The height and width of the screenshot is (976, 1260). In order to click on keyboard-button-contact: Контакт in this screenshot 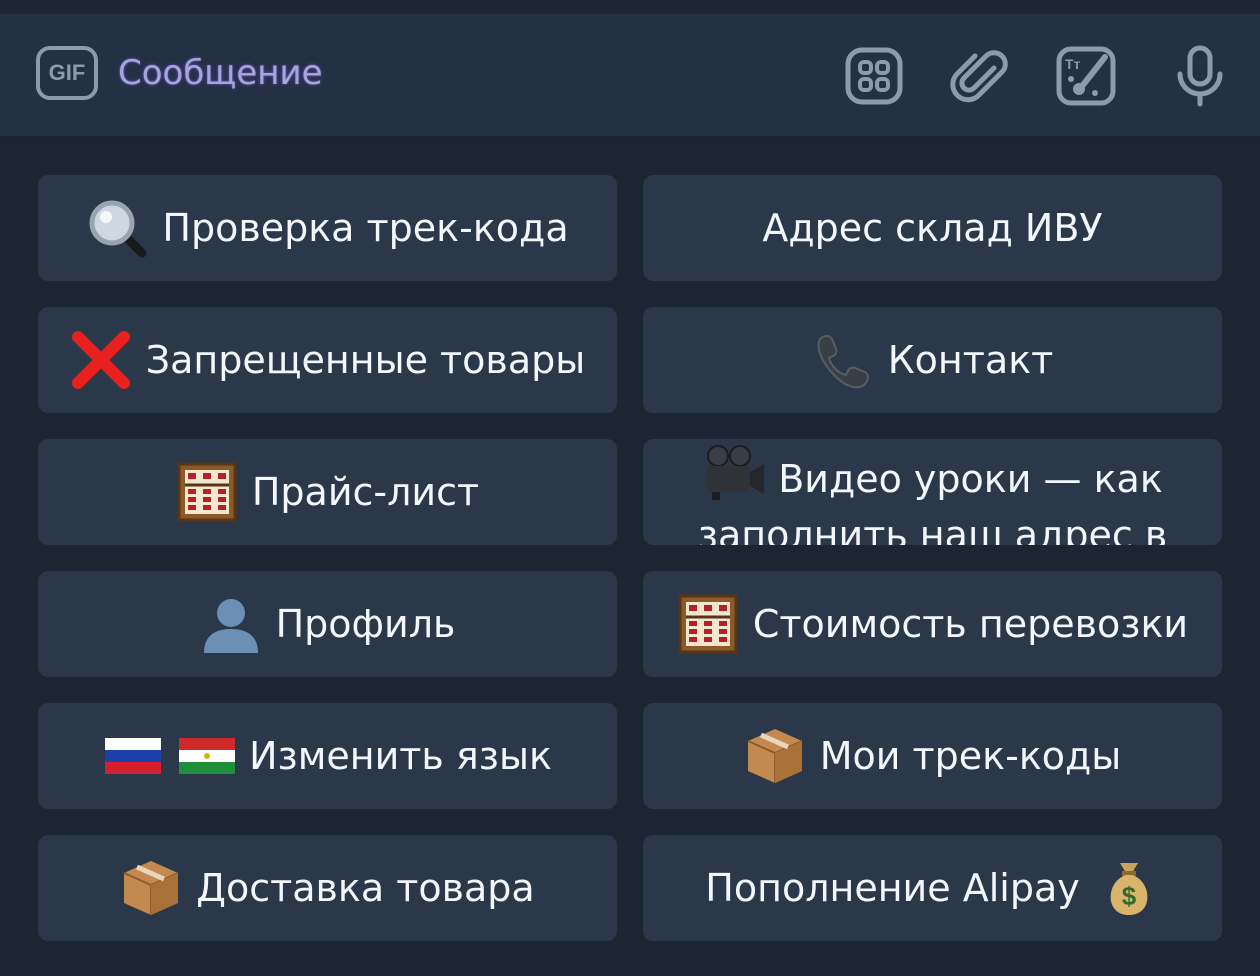, I will do `click(932, 360)`.